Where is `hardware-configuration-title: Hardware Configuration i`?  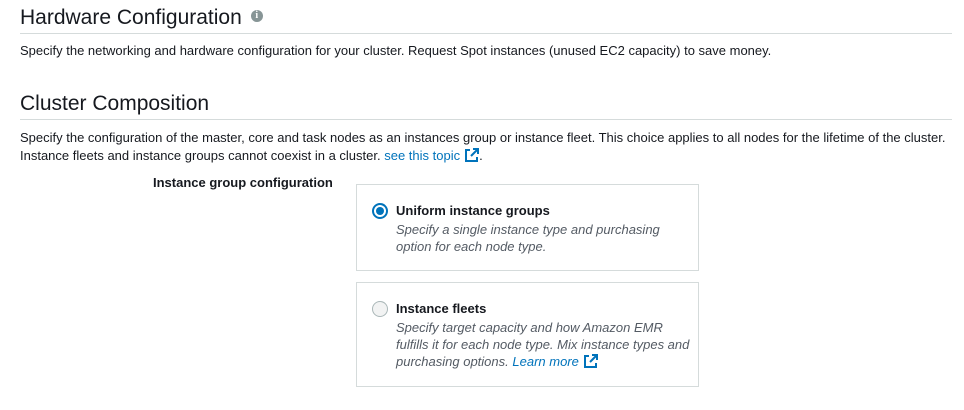
hardware-configuration-title: Hardware Configuration i is located at coordinates (141, 18).